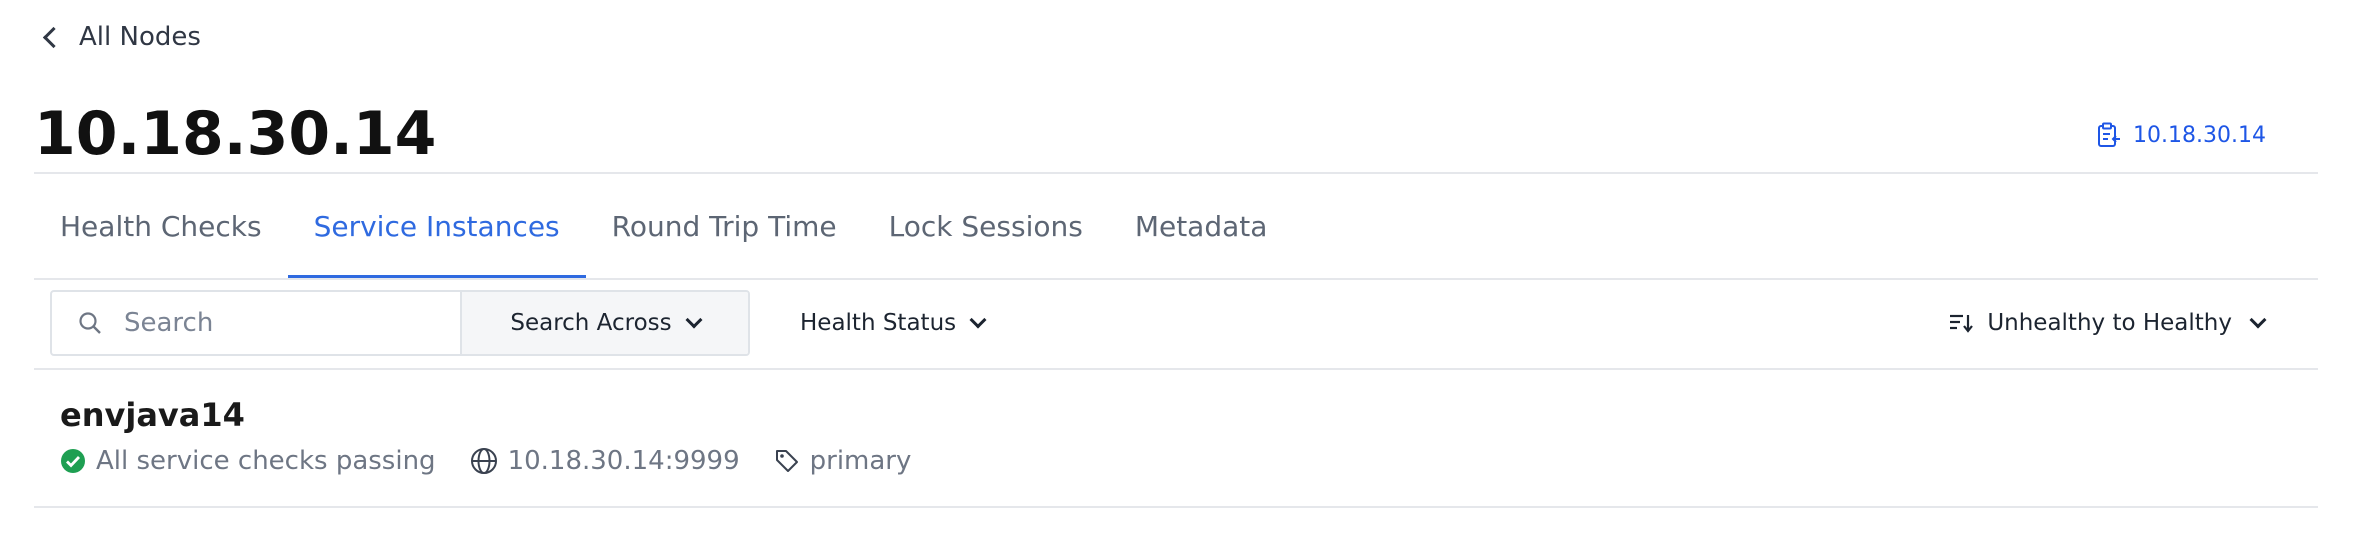  I want to click on instance-status-text: All service checks passing, so click(266, 461).